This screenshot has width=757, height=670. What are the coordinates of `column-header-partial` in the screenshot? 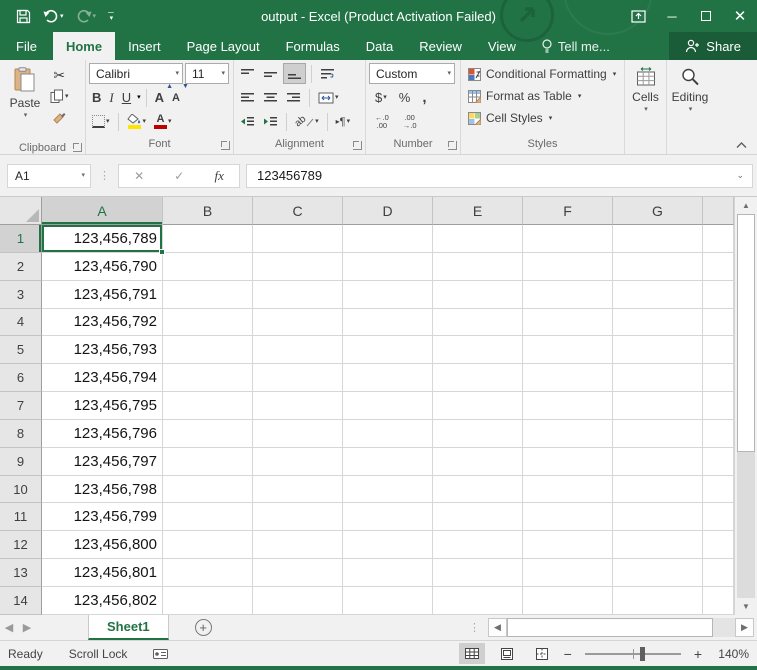 It's located at (718, 211).